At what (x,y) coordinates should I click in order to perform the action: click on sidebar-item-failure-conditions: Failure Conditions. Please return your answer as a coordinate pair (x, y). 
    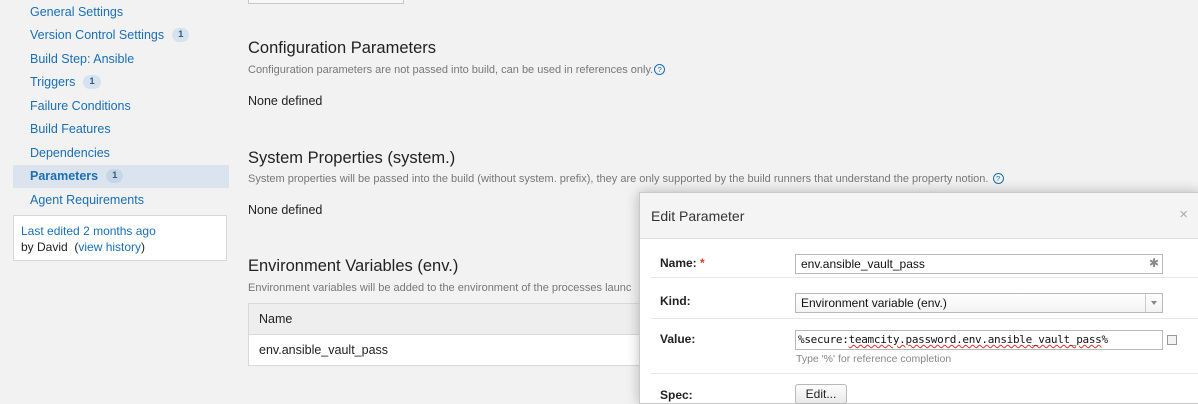
    Looking at the image, I should click on (121, 106).